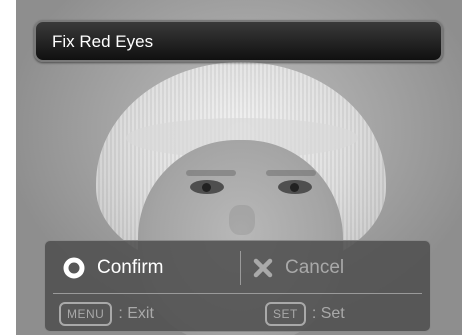 This screenshot has width=462, height=335. What do you see at coordinates (86, 314) in the screenshot?
I see `menu-key-icon: MENU` at bounding box center [86, 314].